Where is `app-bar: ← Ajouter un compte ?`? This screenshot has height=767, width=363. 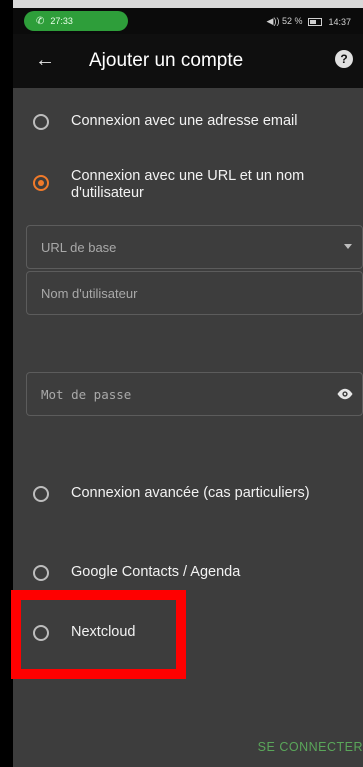 app-bar: ← Ajouter un compte ? is located at coordinates (188, 61).